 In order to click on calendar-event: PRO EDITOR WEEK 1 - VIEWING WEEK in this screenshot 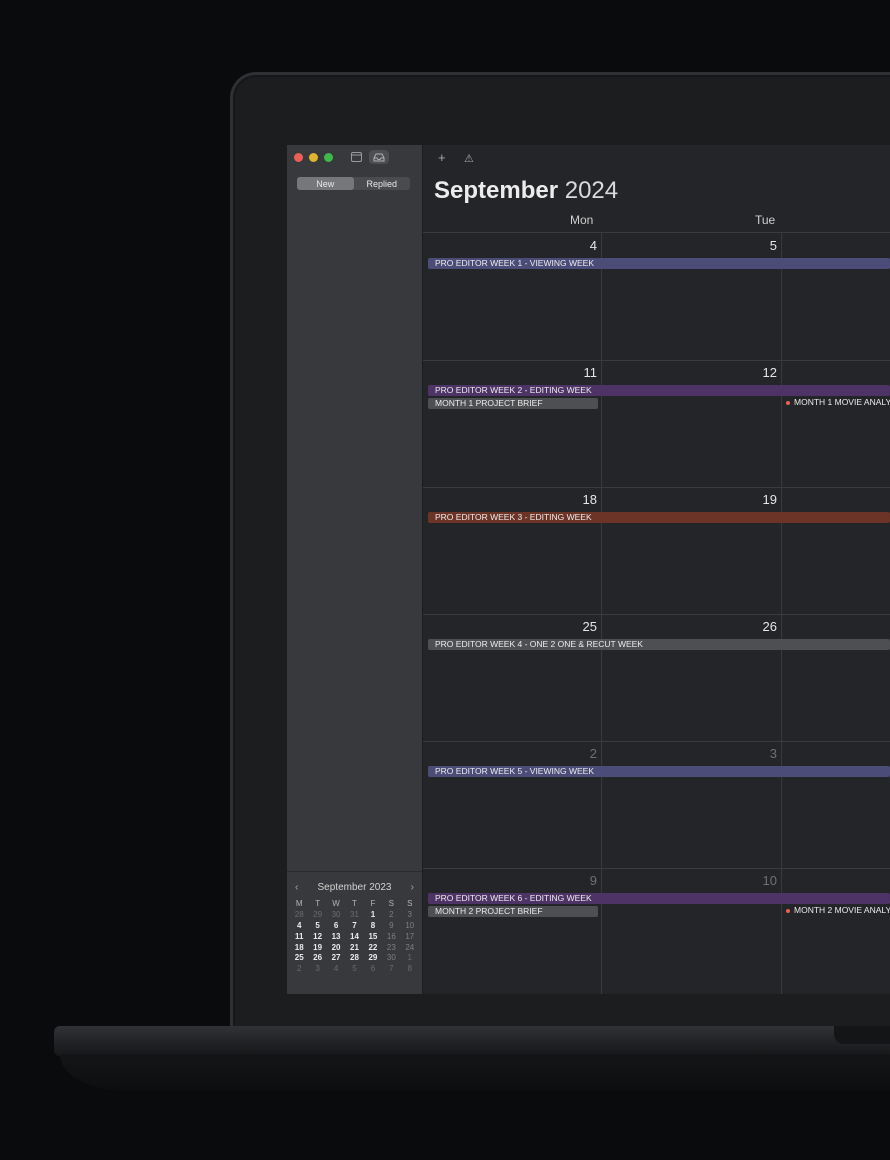, I will do `click(659, 263)`.